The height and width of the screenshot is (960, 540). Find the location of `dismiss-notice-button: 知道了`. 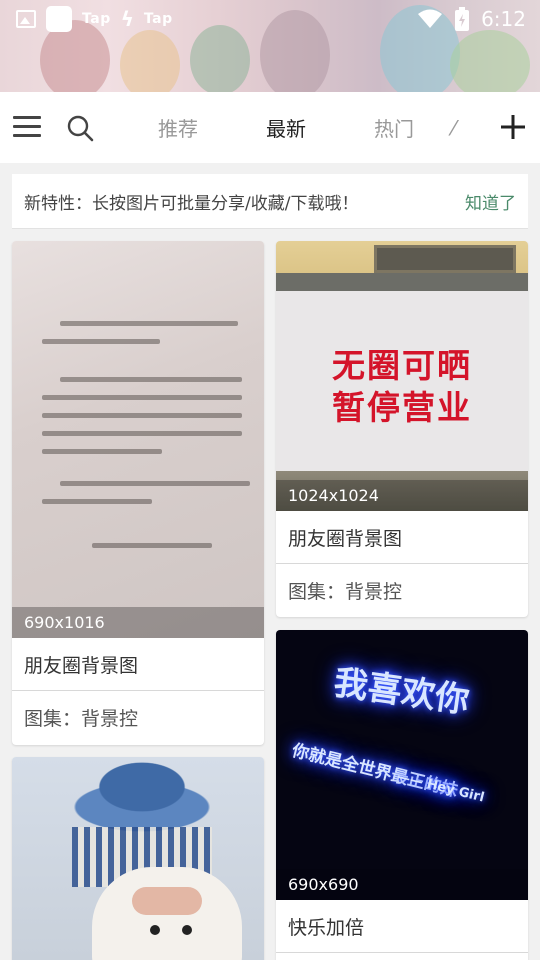

dismiss-notice-button: 知道了 is located at coordinates (490, 201).